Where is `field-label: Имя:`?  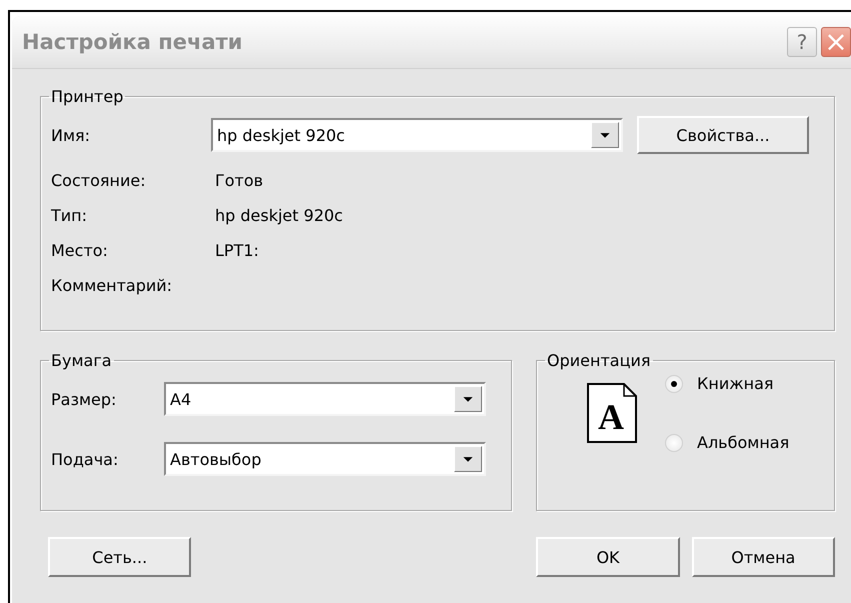
field-label: Имя: is located at coordinates (71, 135).